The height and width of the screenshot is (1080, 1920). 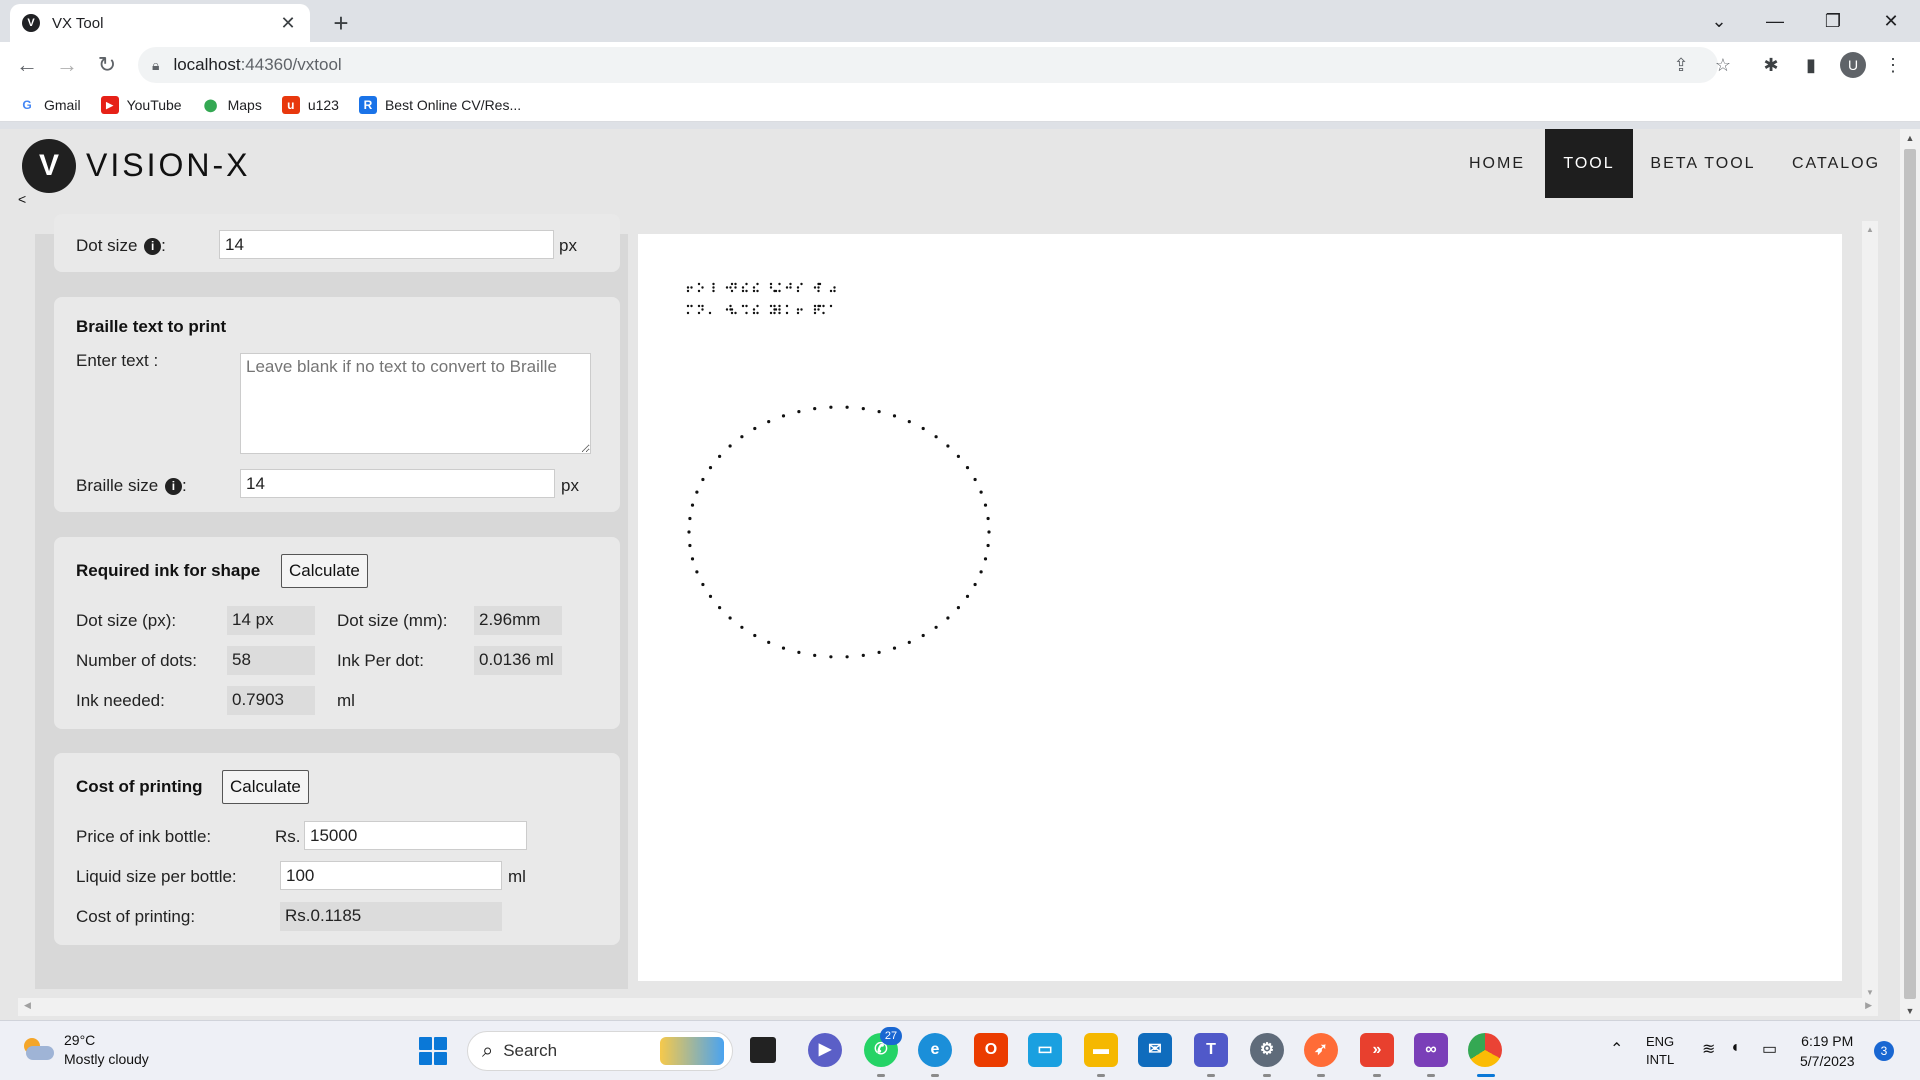 I want to click on settings-gear-icon: ⚙, so click(x=1267, y=1050).